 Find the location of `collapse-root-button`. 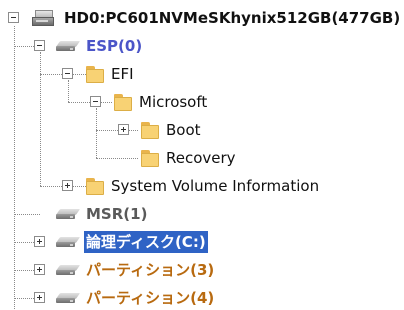

collapse-root-button is located at coordinates (13, 17).